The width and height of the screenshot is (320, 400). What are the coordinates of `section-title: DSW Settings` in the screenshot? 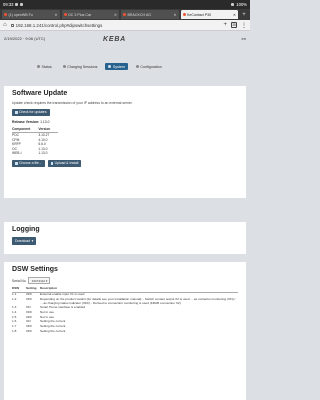 It's located at (35, 269).